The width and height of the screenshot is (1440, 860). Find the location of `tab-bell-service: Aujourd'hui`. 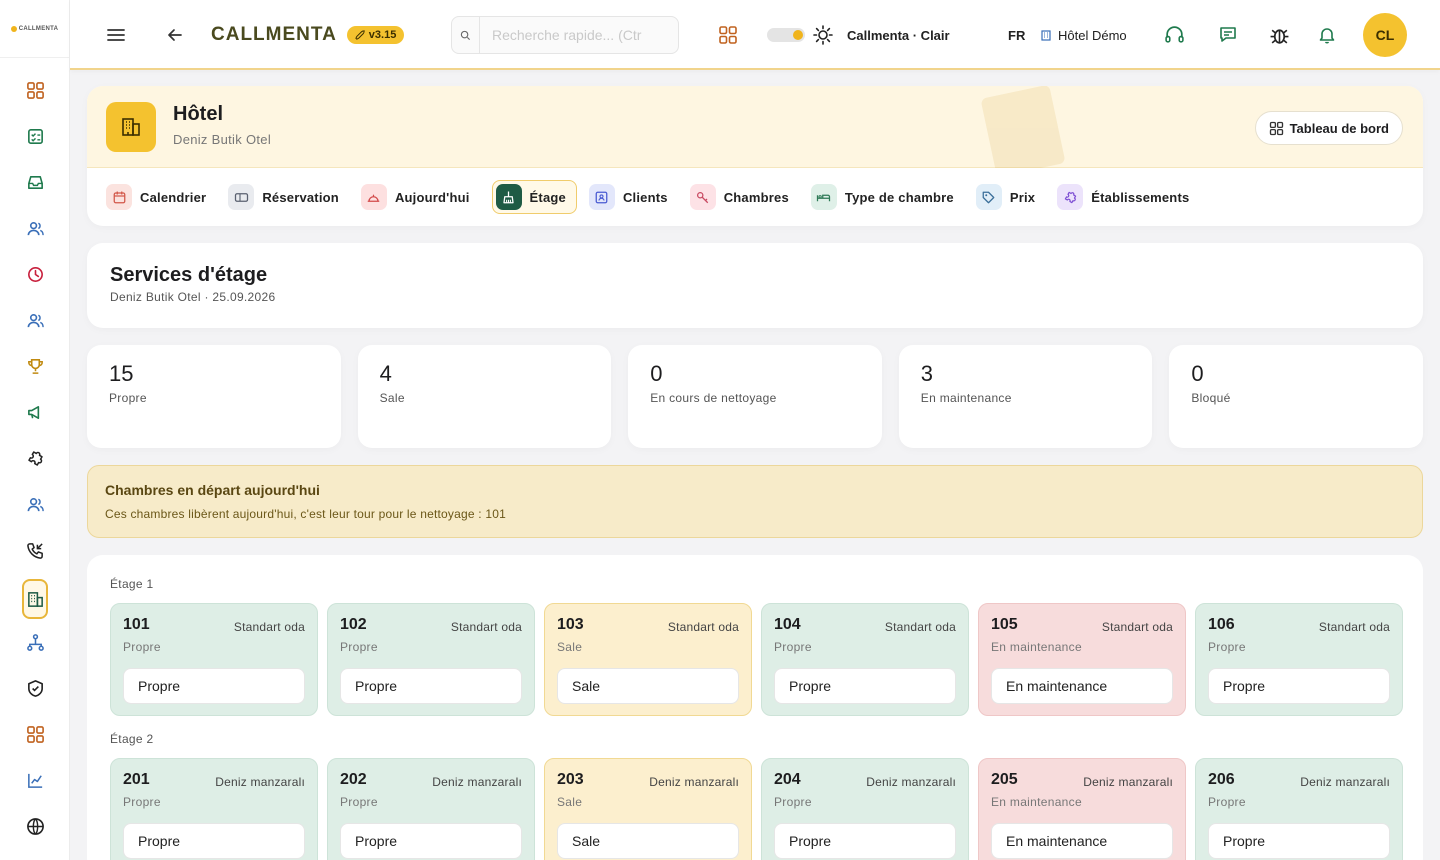

tab-bell-service: Aujourd'hui is located at coordinates (420, 197).